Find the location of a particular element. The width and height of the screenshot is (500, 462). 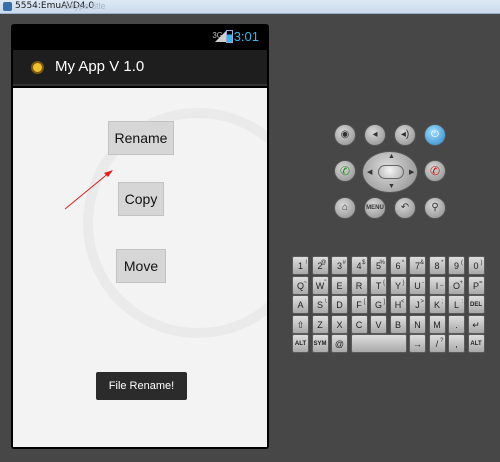

key-q: Q ~ is located at coordinates (300, 285).